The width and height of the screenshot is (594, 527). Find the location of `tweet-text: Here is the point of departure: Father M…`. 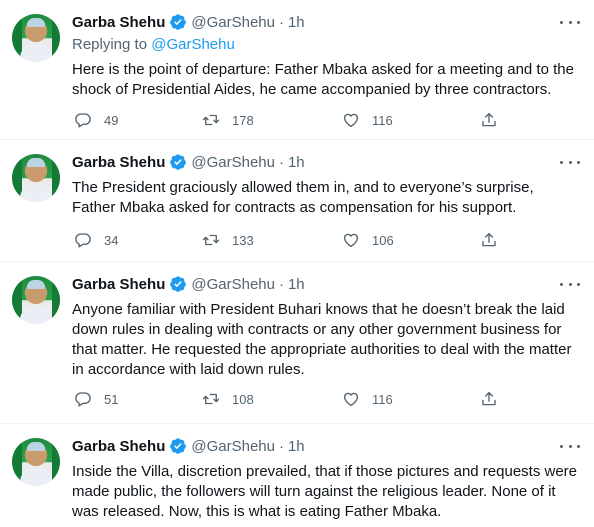

tweet-text: Here is the point of departure: Father M… is located at coordinates (323, 79).